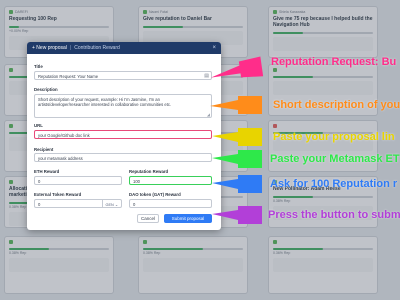  What do you see at coordinates (334, 184) in the screenshot?
I see `annotation-reputation: Ask for 100 Reputation r` at bounding box center [334, 184].